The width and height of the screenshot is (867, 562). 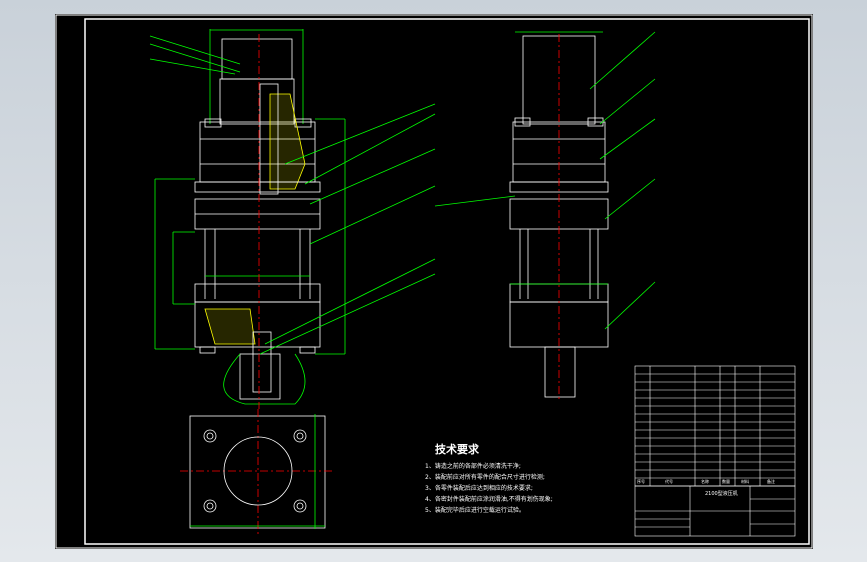 I want to click on header-cell: 代号, so click(x=669, y=481).